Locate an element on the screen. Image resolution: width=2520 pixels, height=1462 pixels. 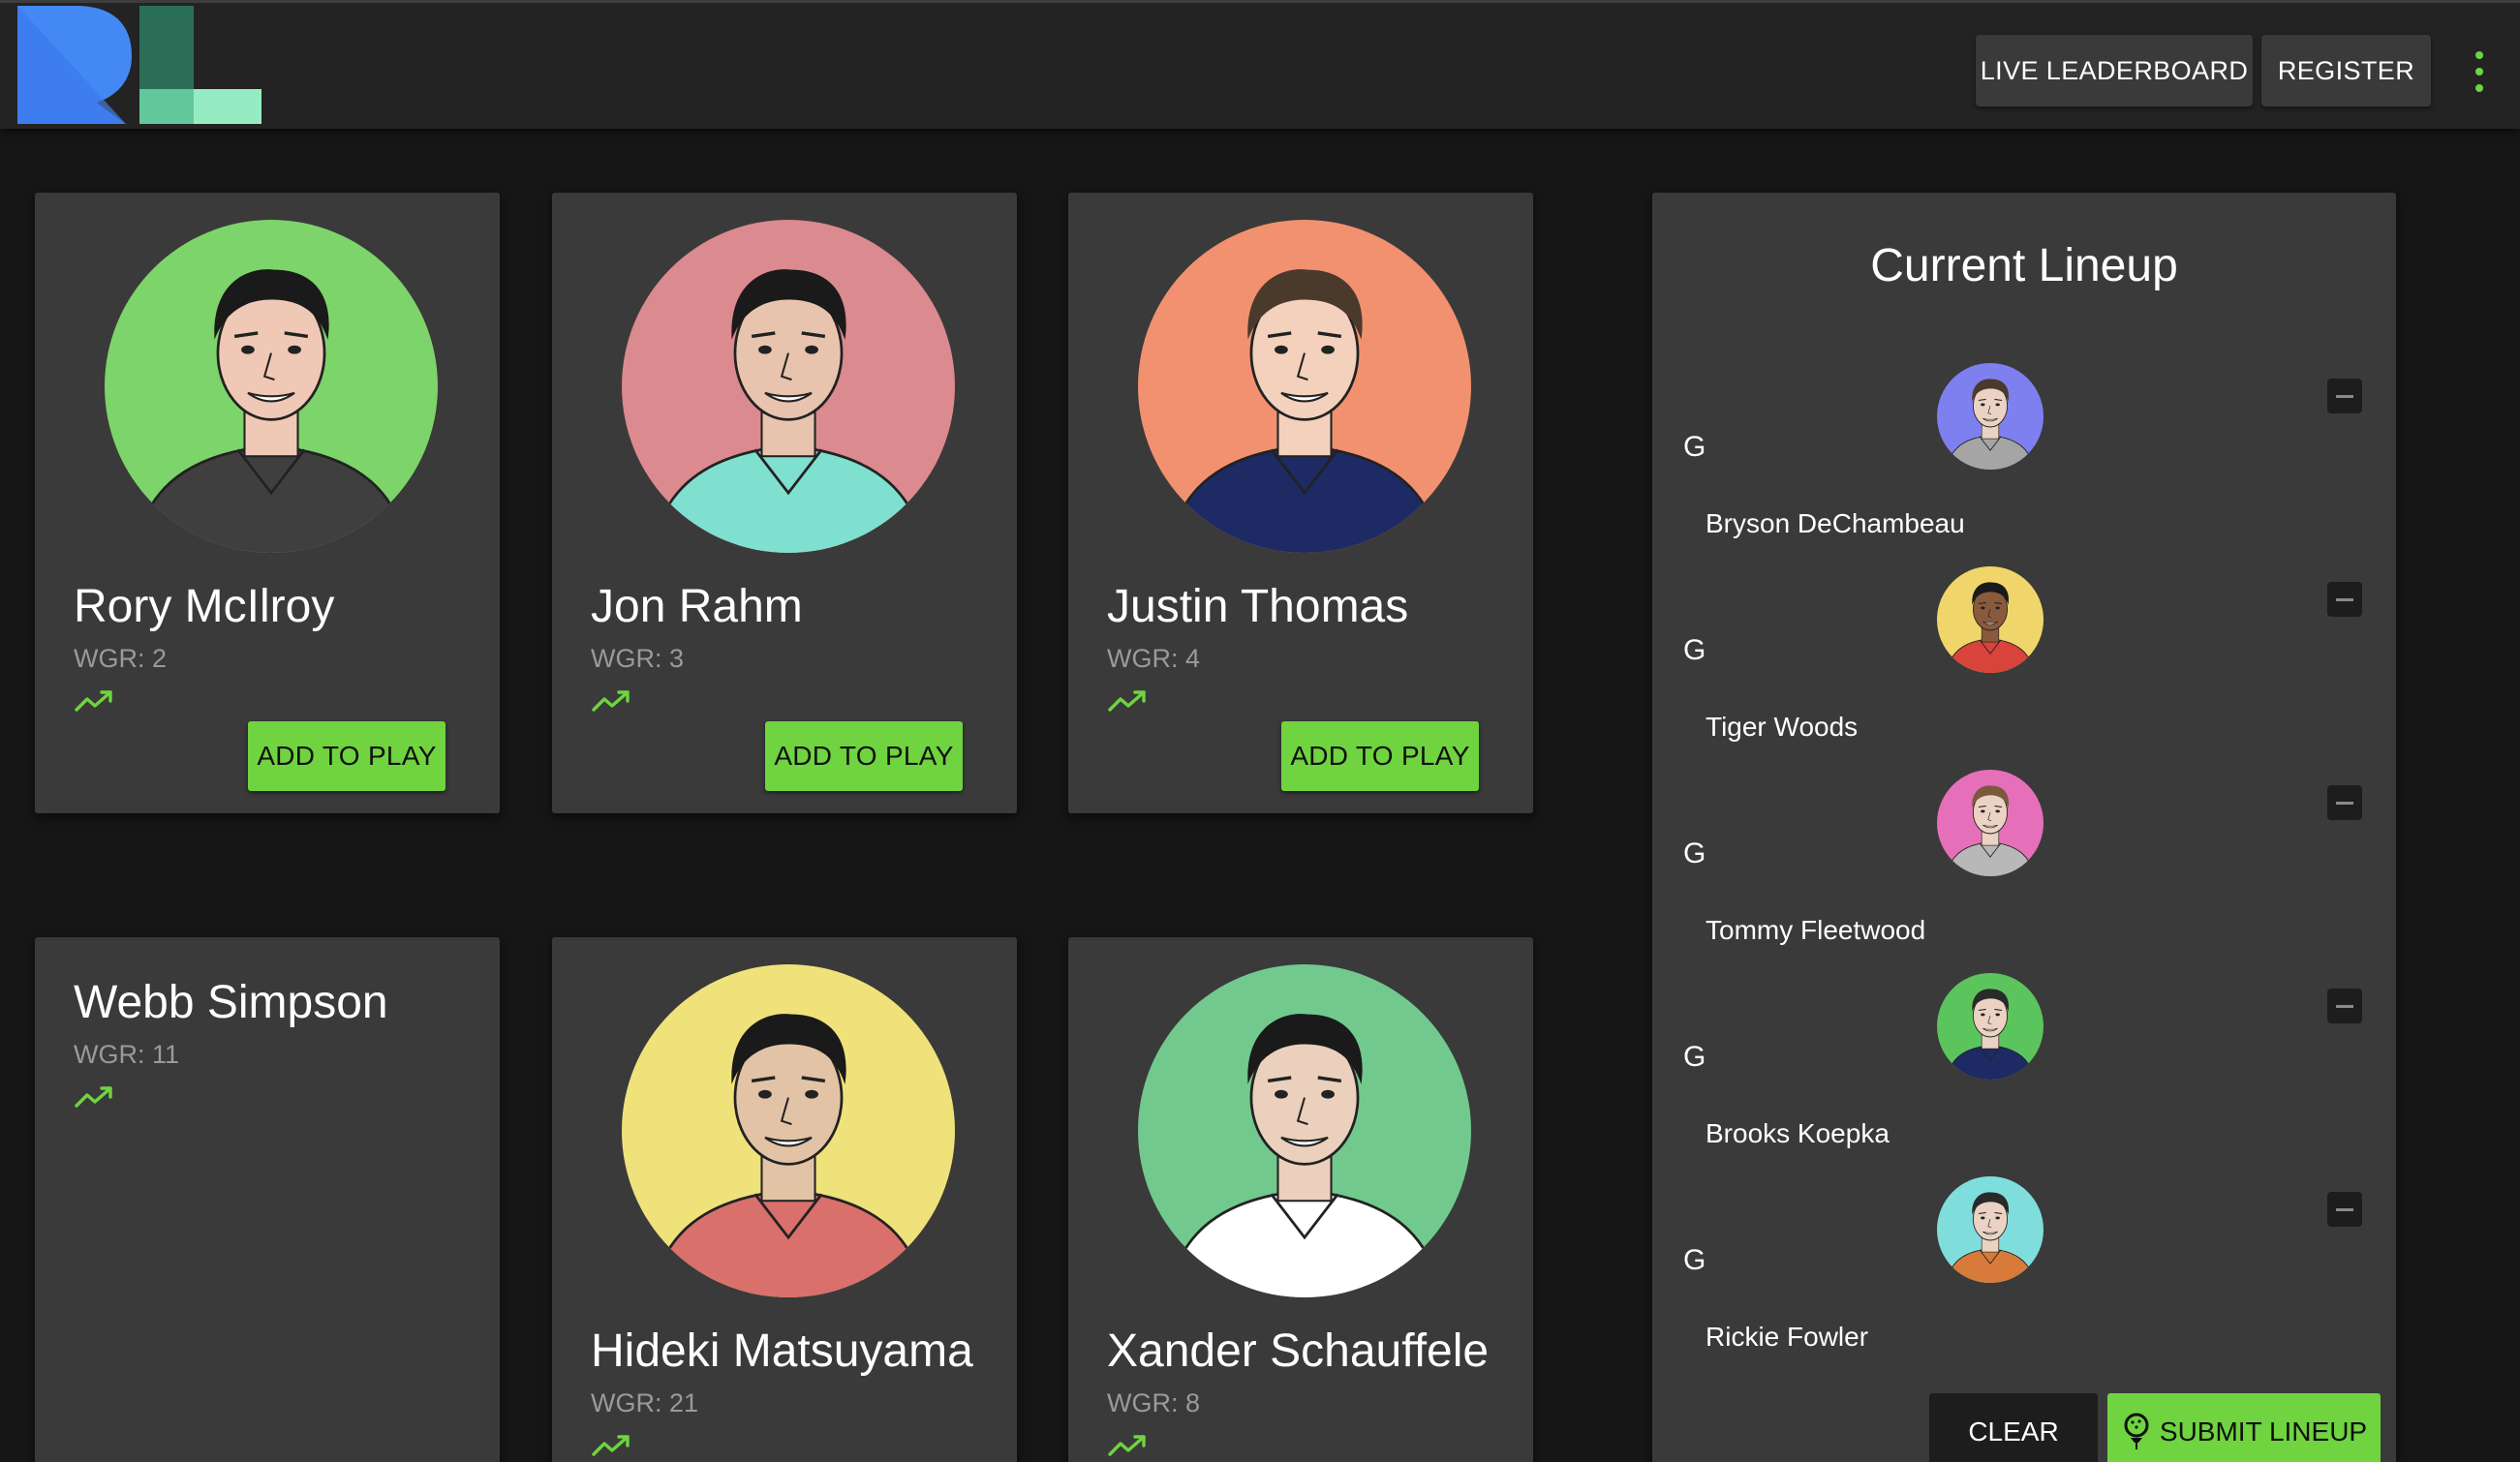
slot-player-name: Brooks Koepka is located at coordinates (1798, 1133).